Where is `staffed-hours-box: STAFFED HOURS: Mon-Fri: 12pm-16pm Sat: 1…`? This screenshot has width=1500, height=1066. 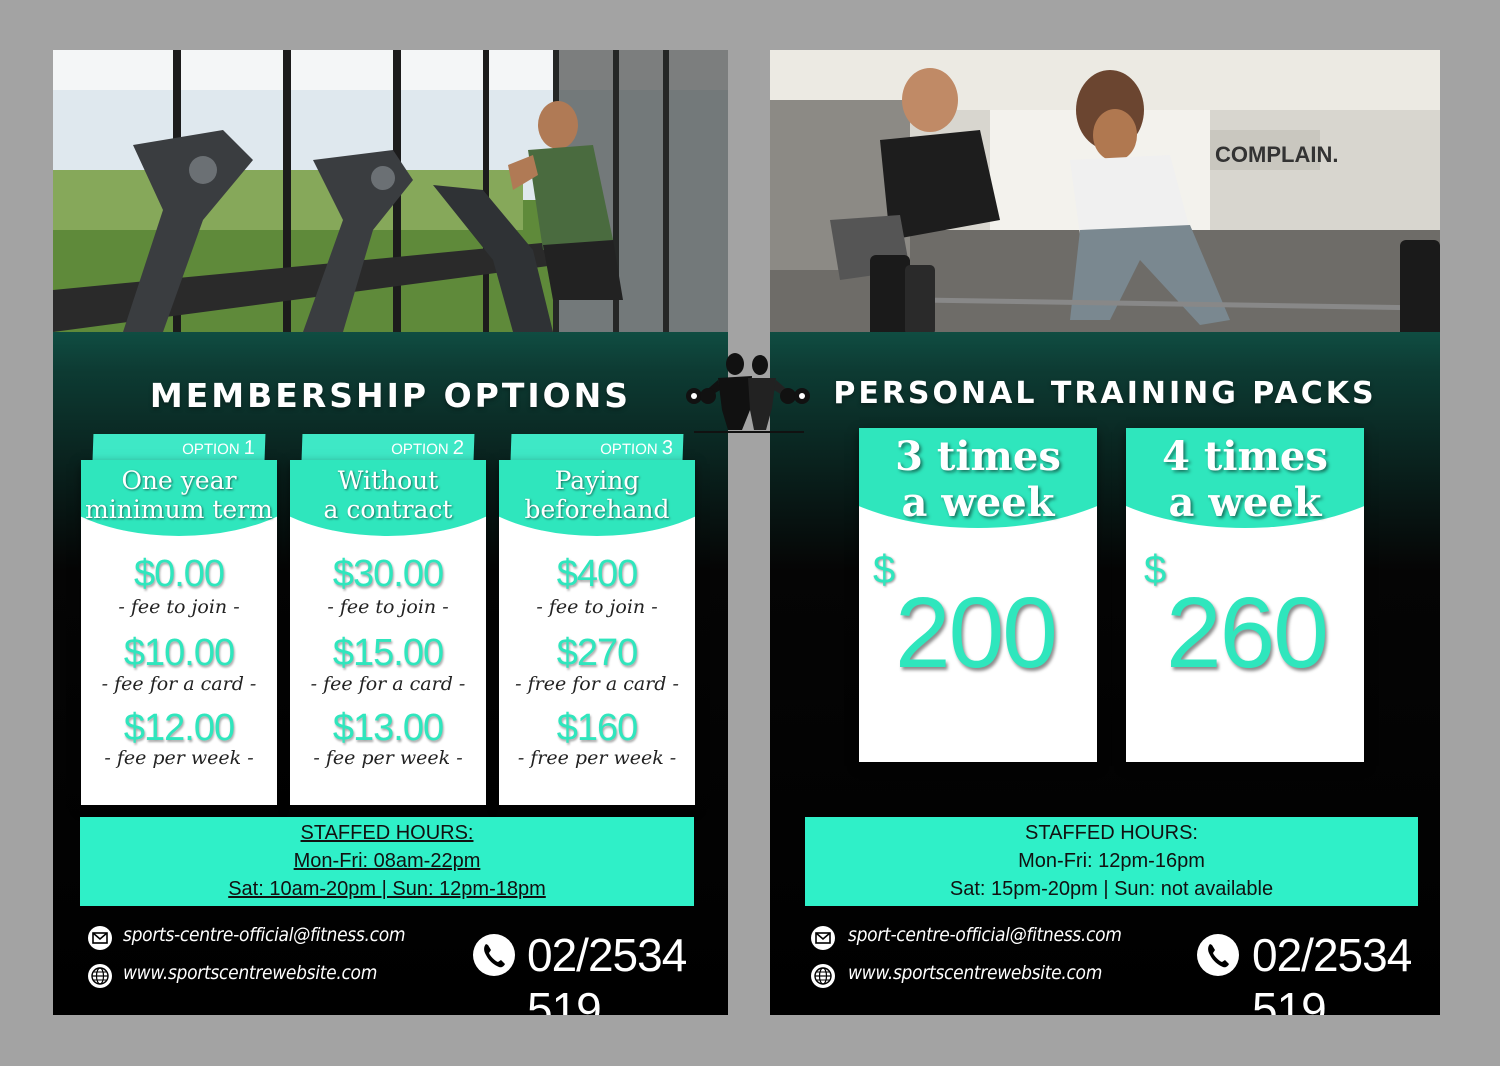 staffed-hours-box: STAFFED HOURS: Mon-Fri: 12pm-16pm Sat: 1… is located at coordinates (1111, 861).